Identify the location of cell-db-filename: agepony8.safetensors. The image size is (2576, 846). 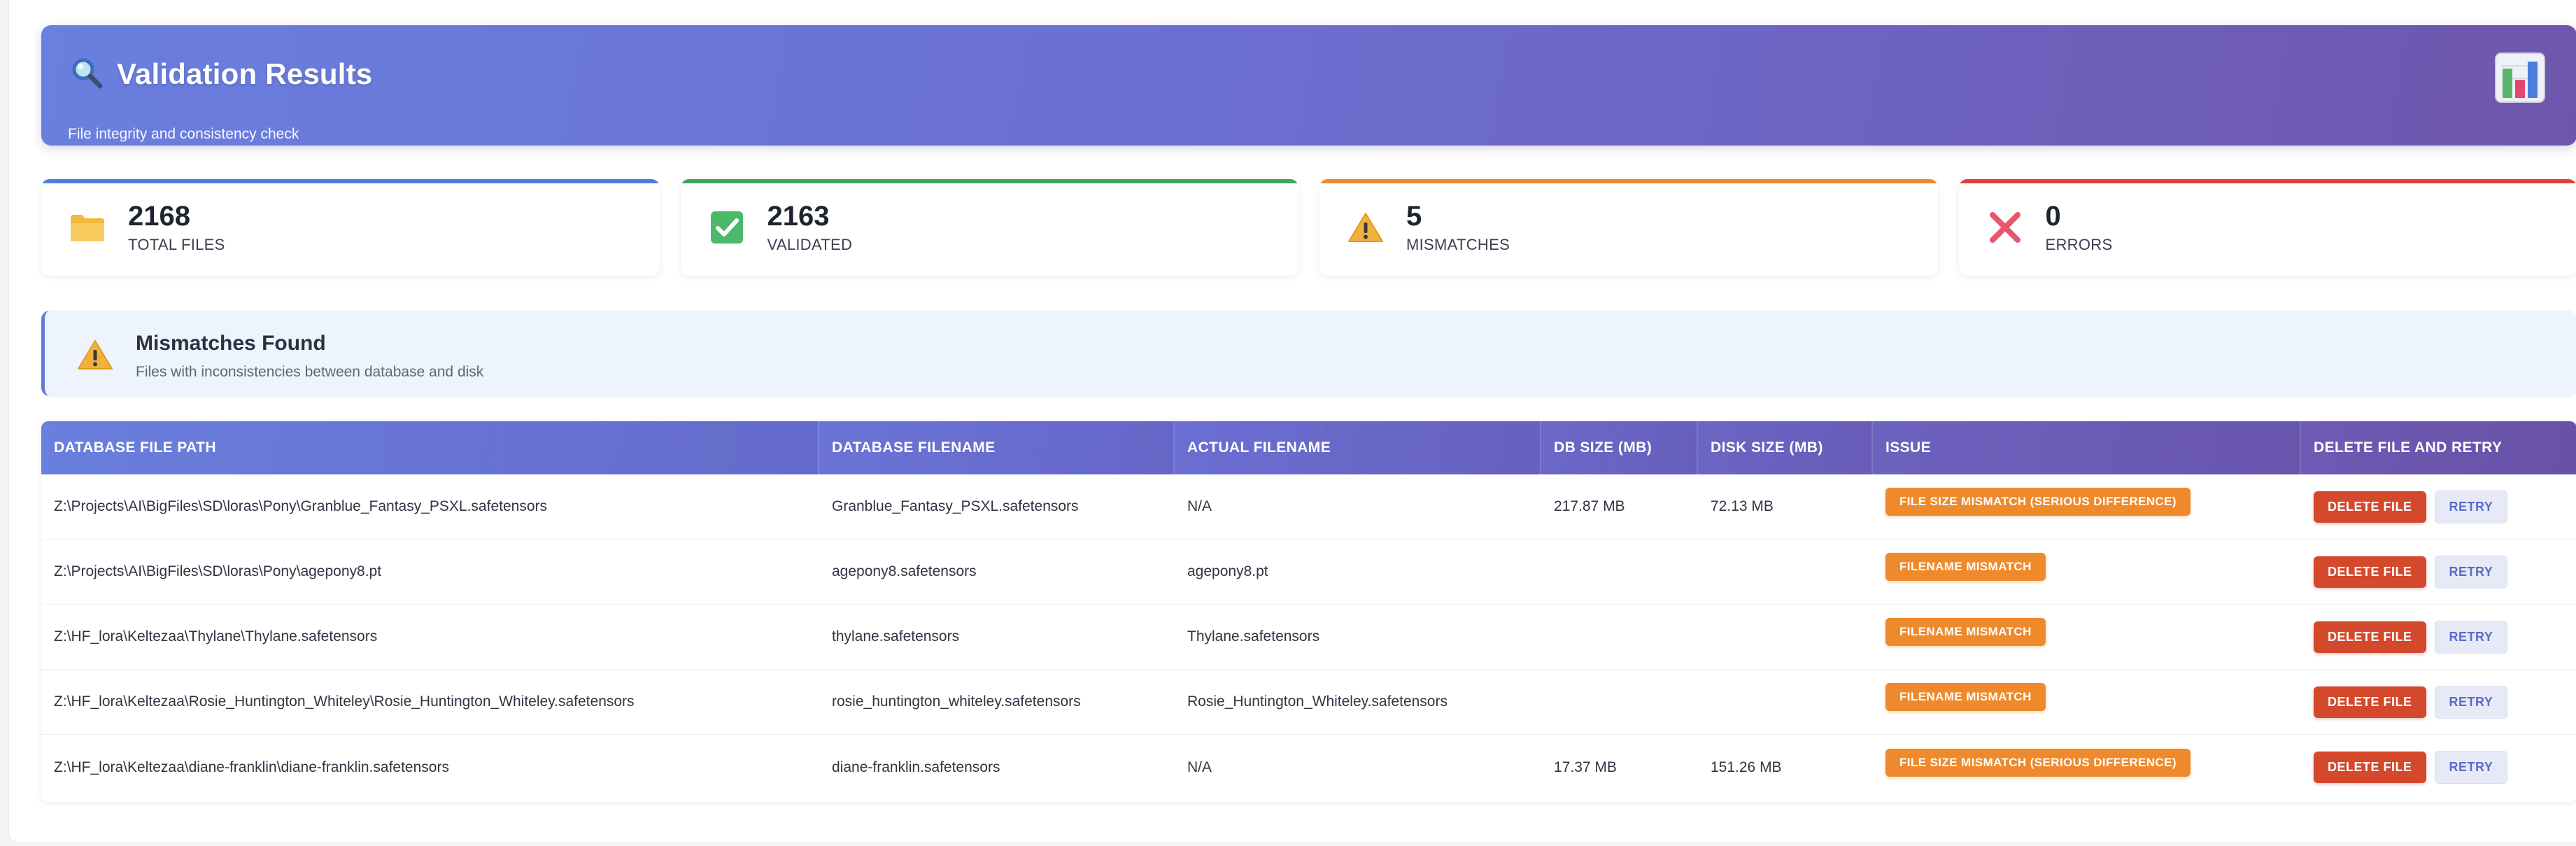
(904, 571).